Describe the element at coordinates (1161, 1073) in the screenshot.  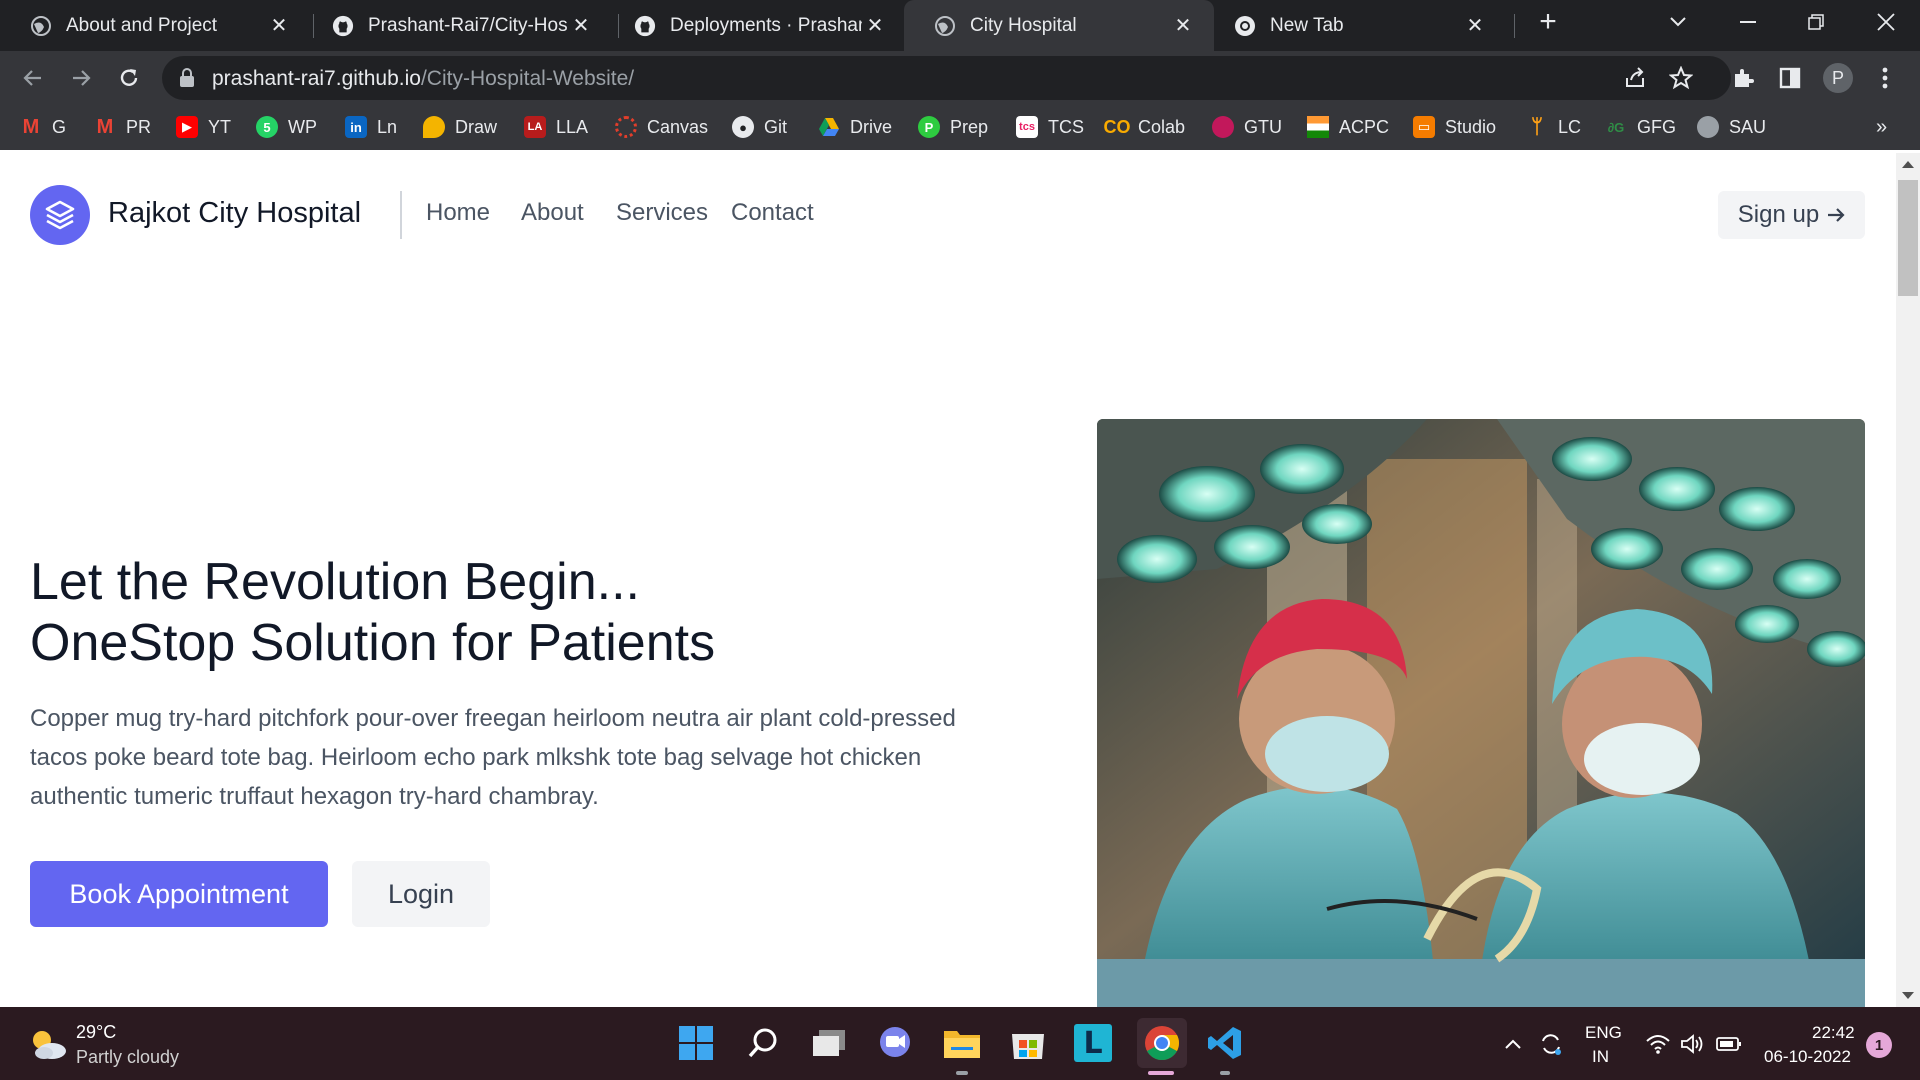
I see `active-indicator` at that location.